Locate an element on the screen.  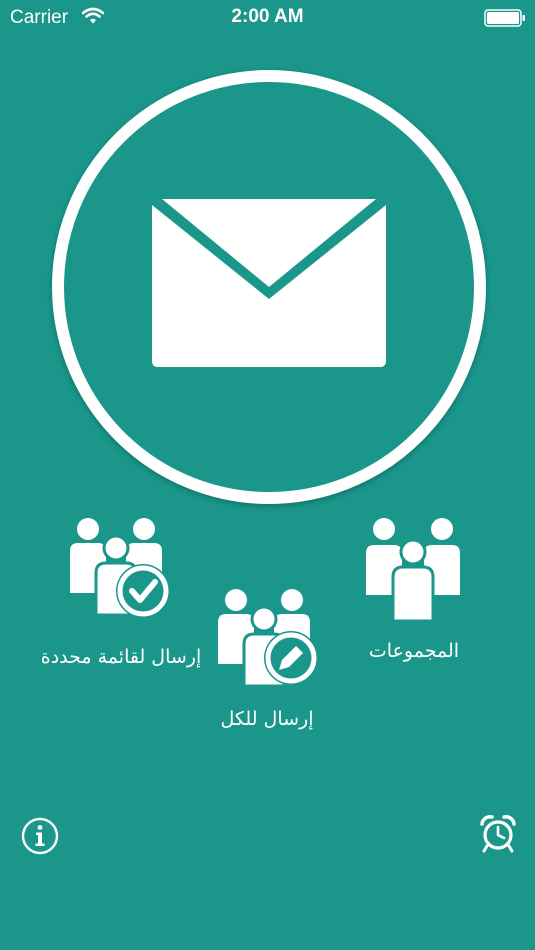
send-to-selected-list-button is located at coordinates (121, 568).